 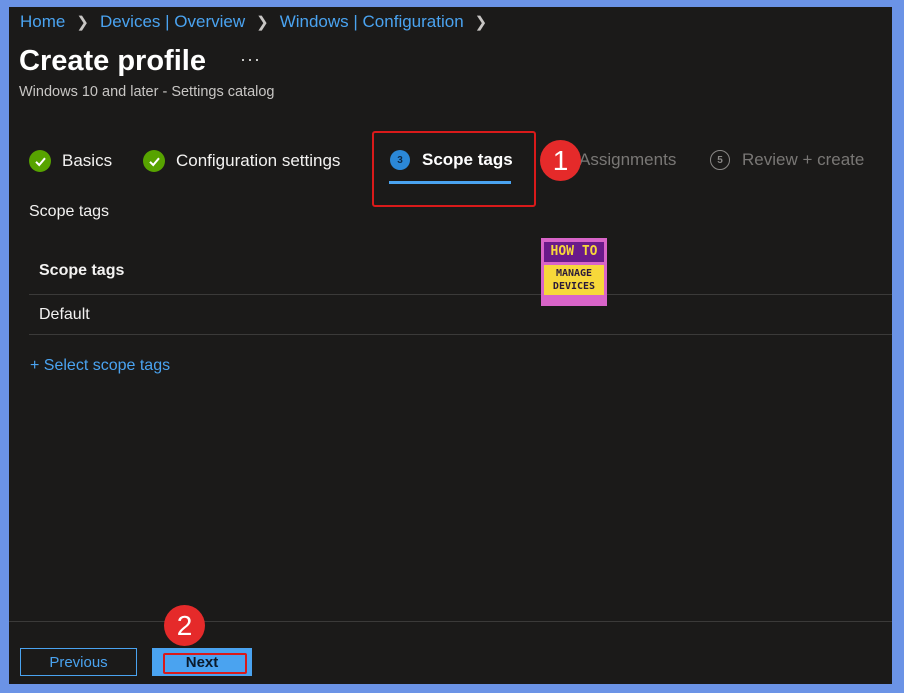 I want to click on step-label: Configuration settings, so click(x=258, y=160).